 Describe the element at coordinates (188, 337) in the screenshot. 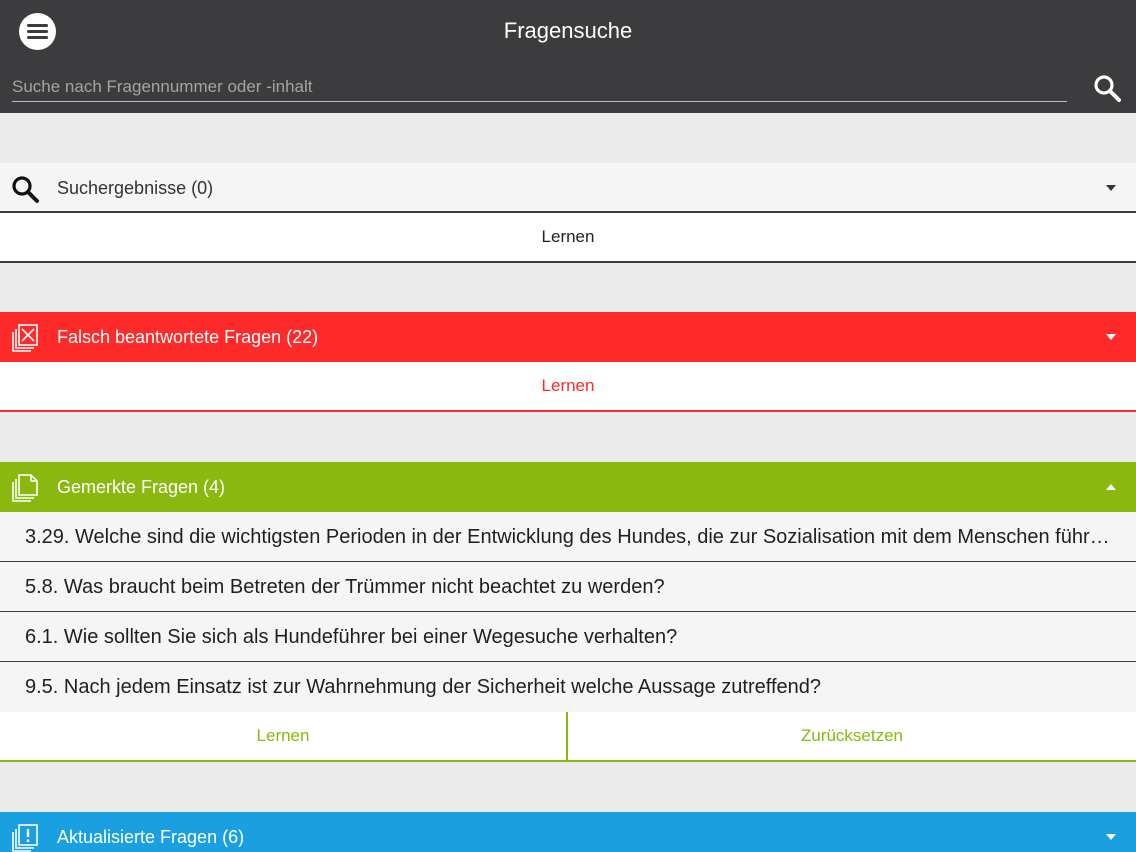

I see `wrong-answers-label: Falsch beantwortete Fragen (22)` at that location.